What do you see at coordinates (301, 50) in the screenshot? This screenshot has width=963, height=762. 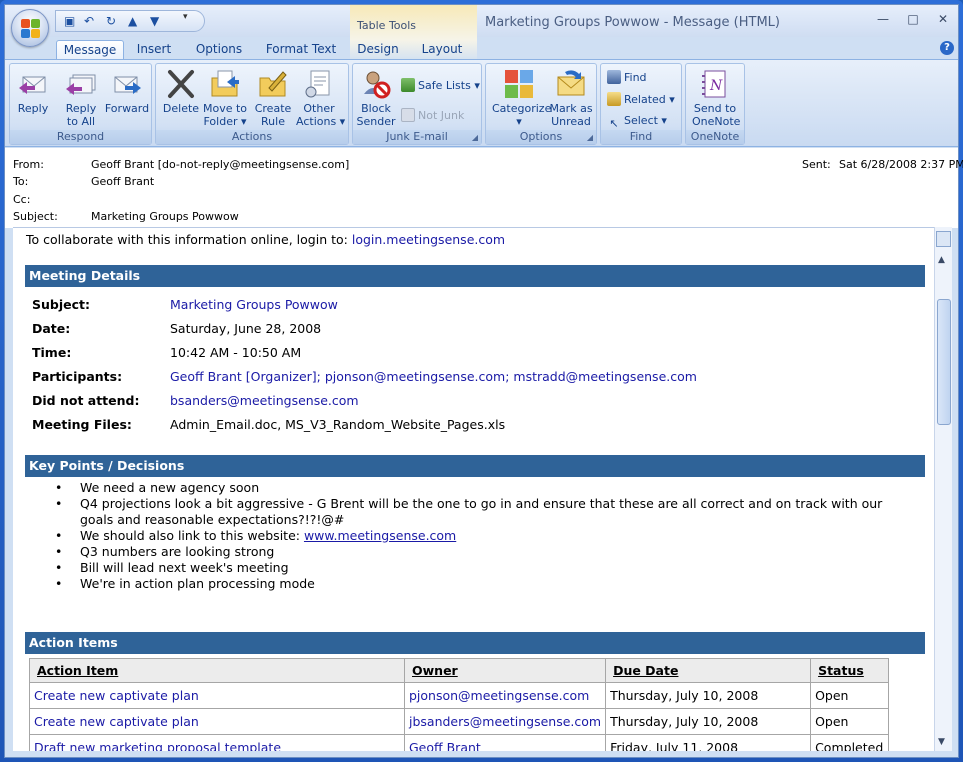 I see `tab-format-text: Format Text` at bounding box center [301, 50].